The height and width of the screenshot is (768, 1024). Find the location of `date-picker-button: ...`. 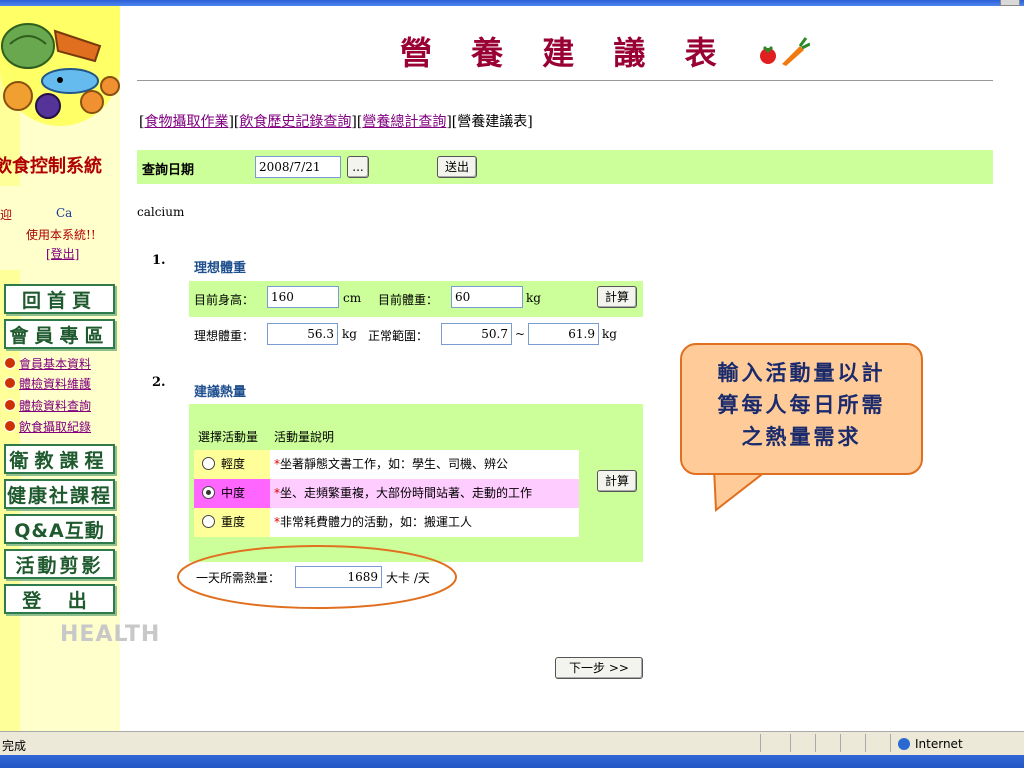

date-picker-button: ... is located at coordinates (358, 167).